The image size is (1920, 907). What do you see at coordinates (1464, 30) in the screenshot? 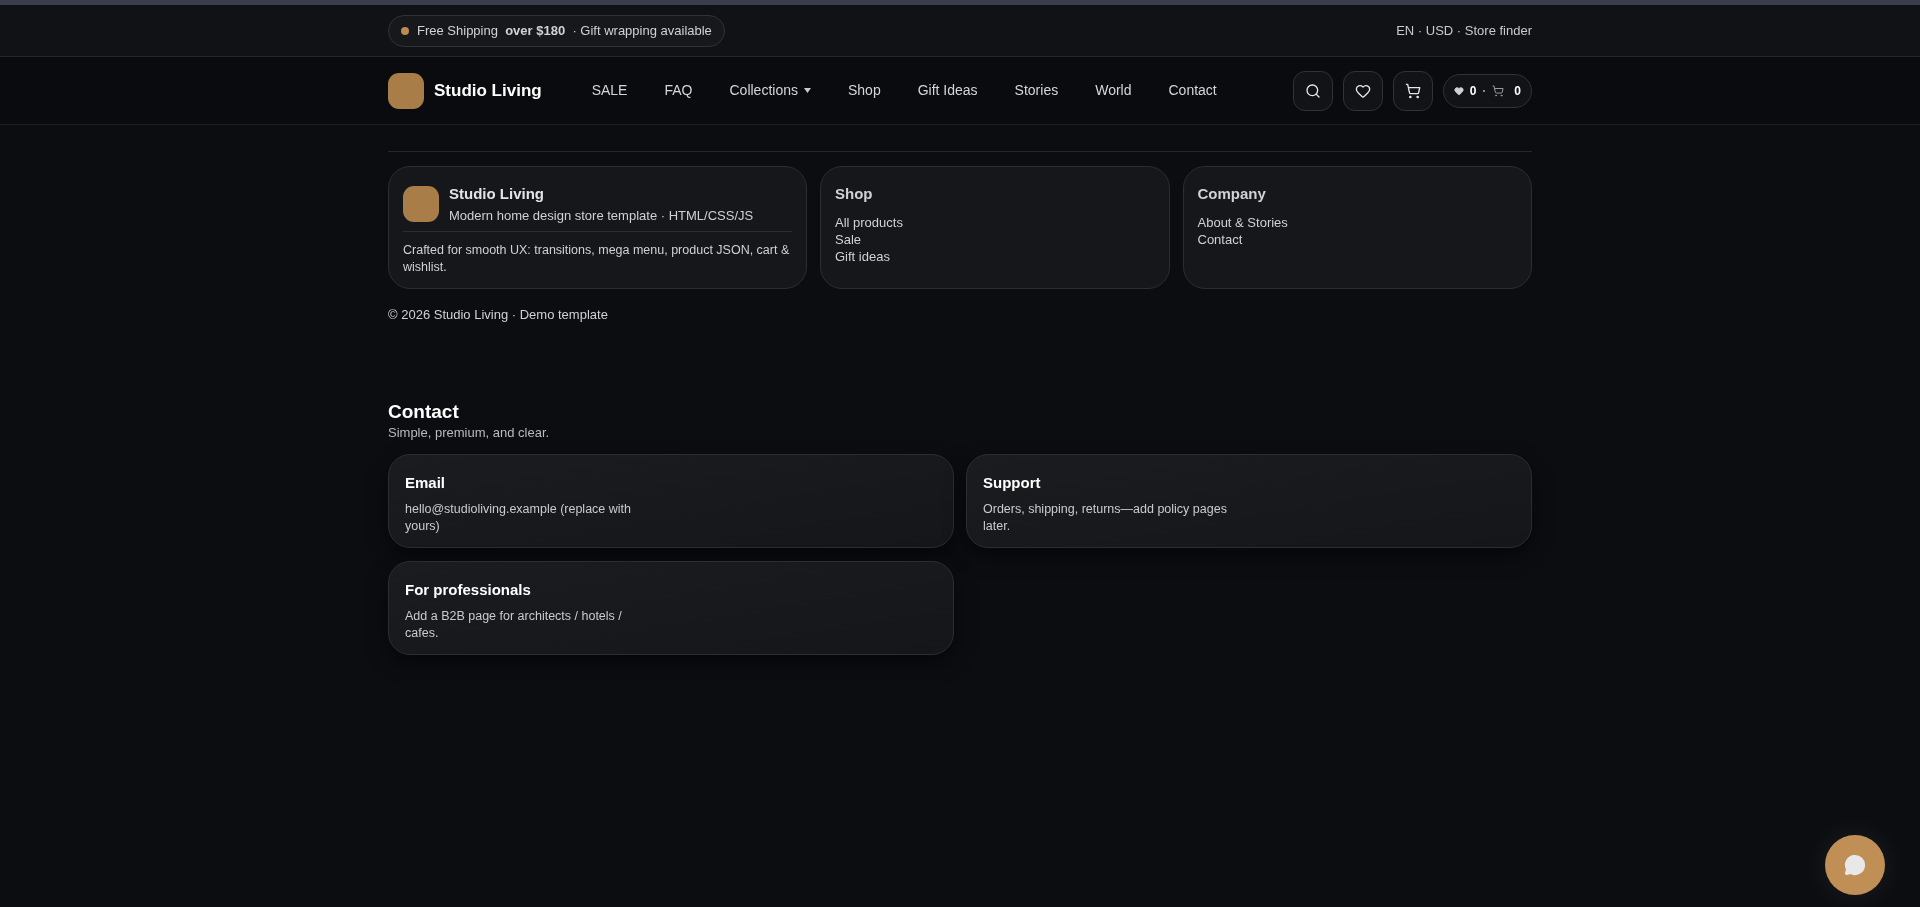
I see `locale-links: EN · USD · Store finder` at bounding box center [1464, 30].